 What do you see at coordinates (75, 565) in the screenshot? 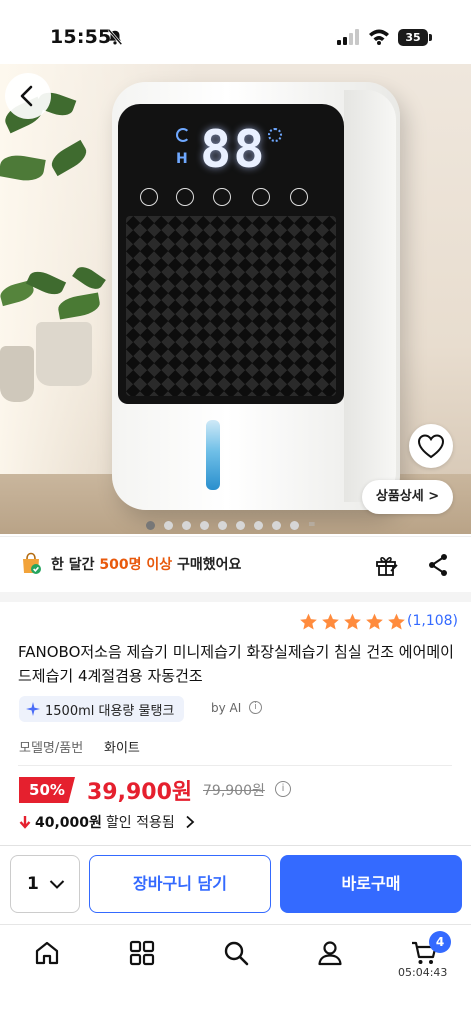
I see `purchase-prefix: 한 달간` at bounding box center [75, 565].